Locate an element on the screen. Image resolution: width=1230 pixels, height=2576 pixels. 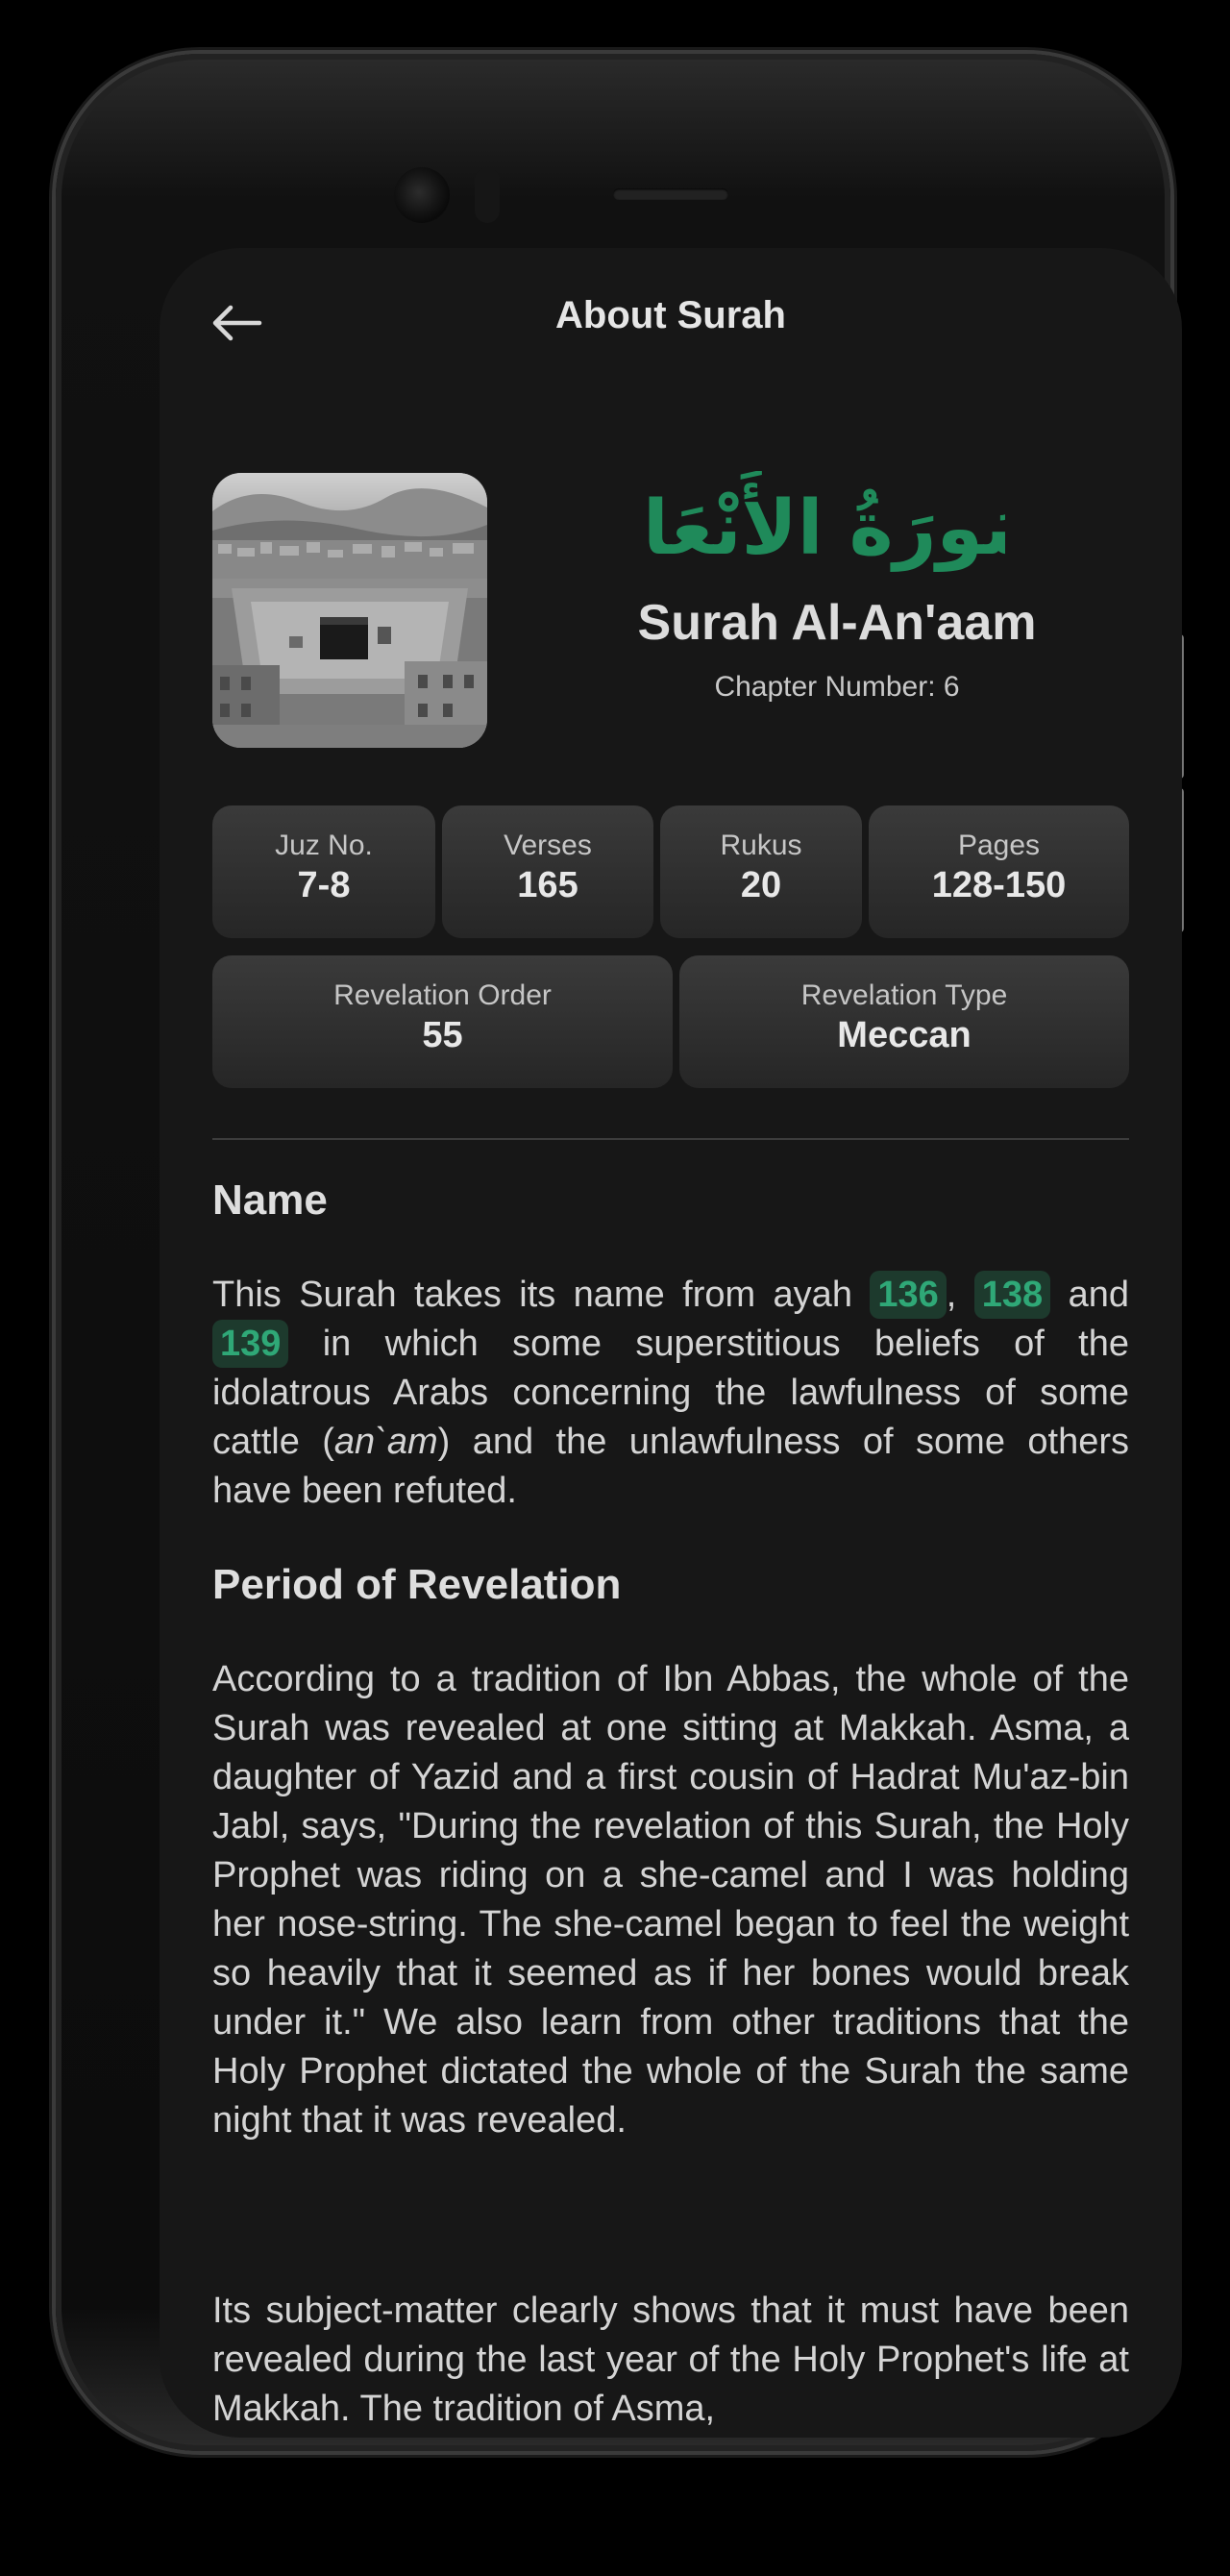
earpiece-speaker is located at coordinates (671, 194).